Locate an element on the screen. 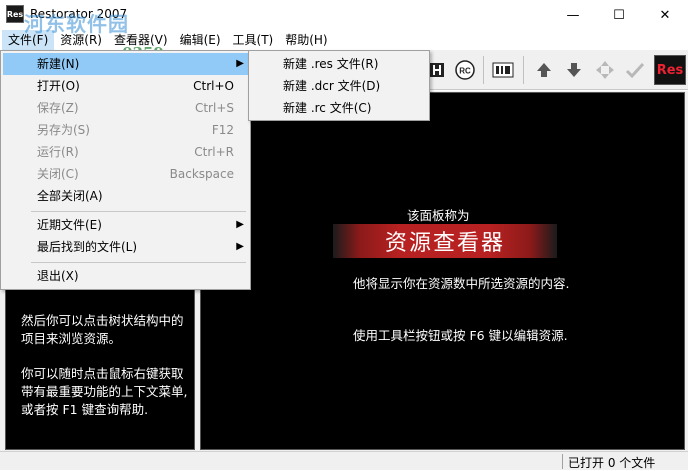 The image size is (688, 471). file-menu-recent-files: 近期文件(E) ▶ is located at coordinates (126, 225).